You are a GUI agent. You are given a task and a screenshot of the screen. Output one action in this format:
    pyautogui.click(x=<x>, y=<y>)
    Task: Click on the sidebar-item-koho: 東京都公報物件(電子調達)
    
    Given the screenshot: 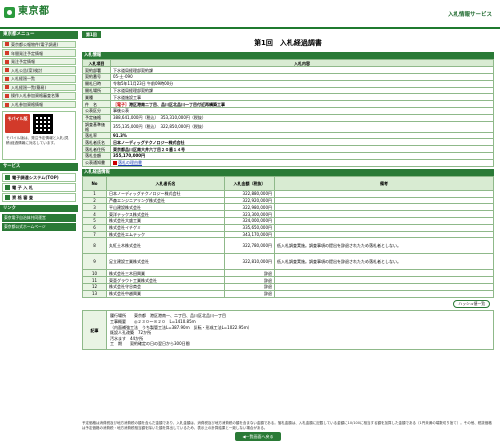 What is the action you would take?
    pyautogui.click(x=39, y=44)
    